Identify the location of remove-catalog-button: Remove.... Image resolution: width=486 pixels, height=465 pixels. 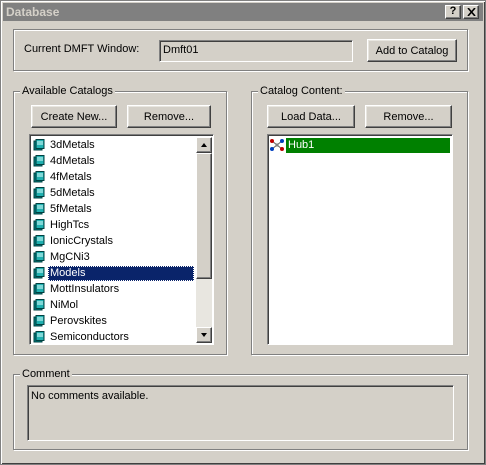
(169, 116).